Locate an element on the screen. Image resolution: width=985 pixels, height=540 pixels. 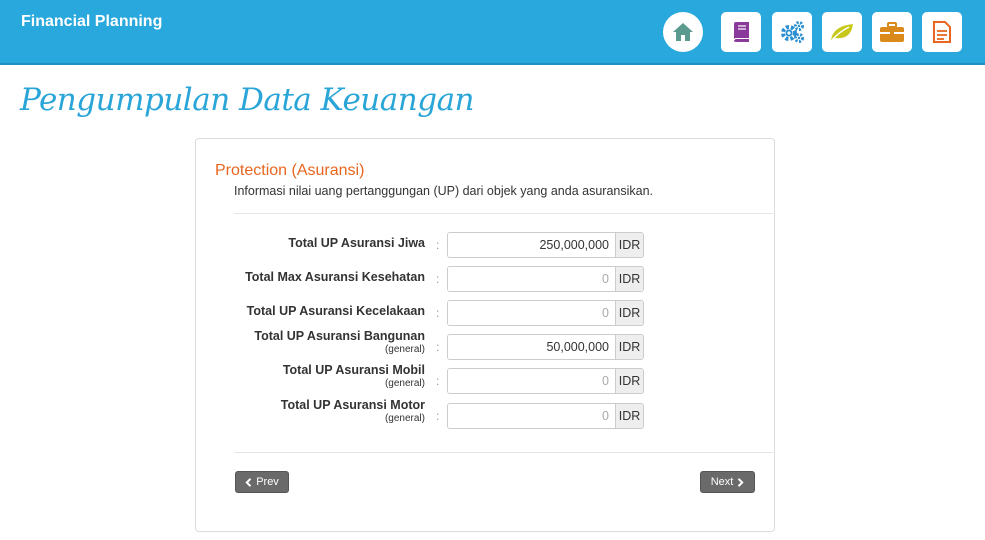
form-row-kecelakaan: Total UP Asuransi Kecelakaan : IDR is located at coordinates (485, 313).